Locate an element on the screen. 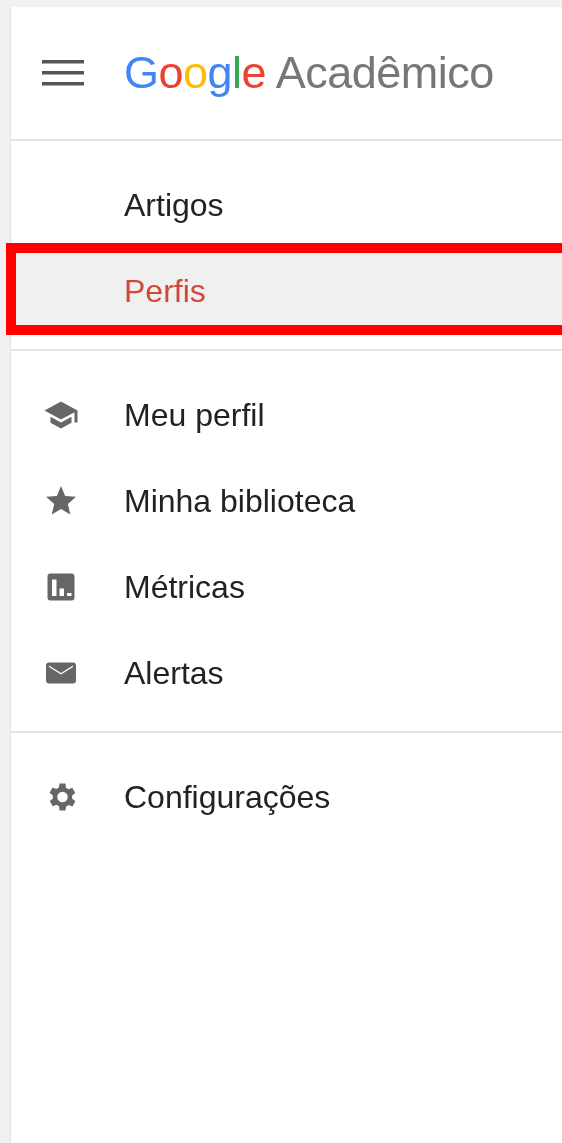  menu-item: Minha biblioteca is located at coordinates (286, 501).